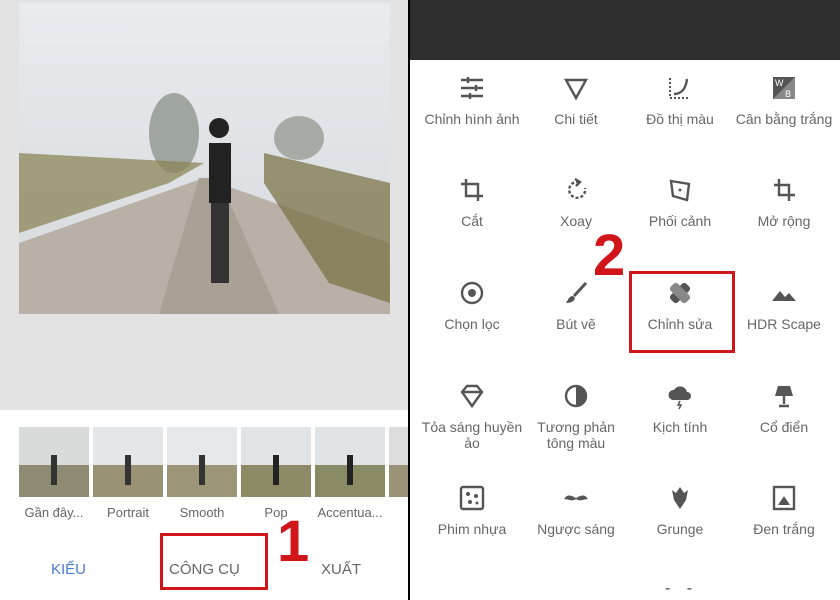  Describe the element at coordinates (128, 473) in the screenshot. I see `style-preset: Portrait` at that location.